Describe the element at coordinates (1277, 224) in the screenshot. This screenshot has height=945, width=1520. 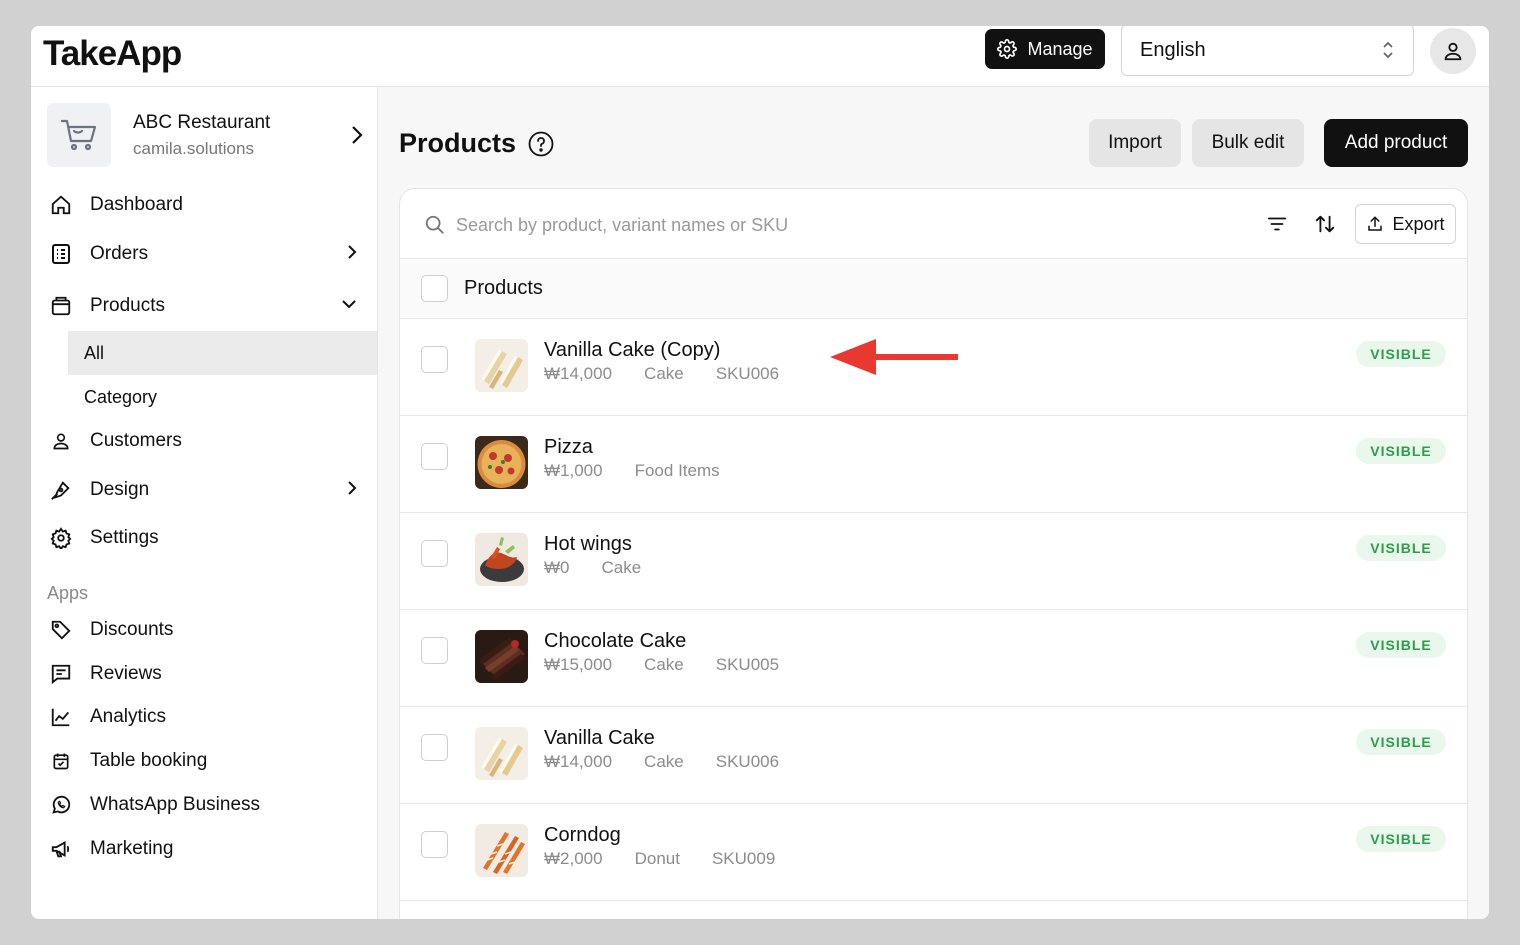
I see `filter-icon` at that location.